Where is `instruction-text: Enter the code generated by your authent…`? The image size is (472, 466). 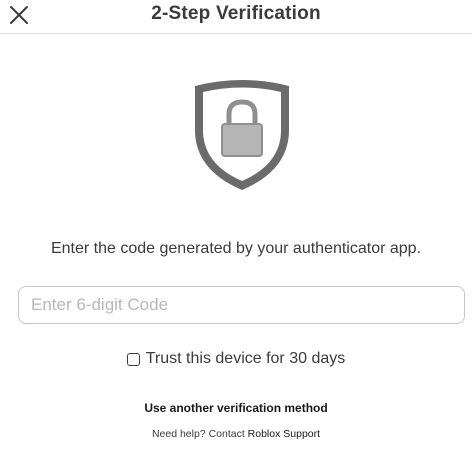
instruction-text: Enter the code generated by your authent… is located at coordinates (236, 248).